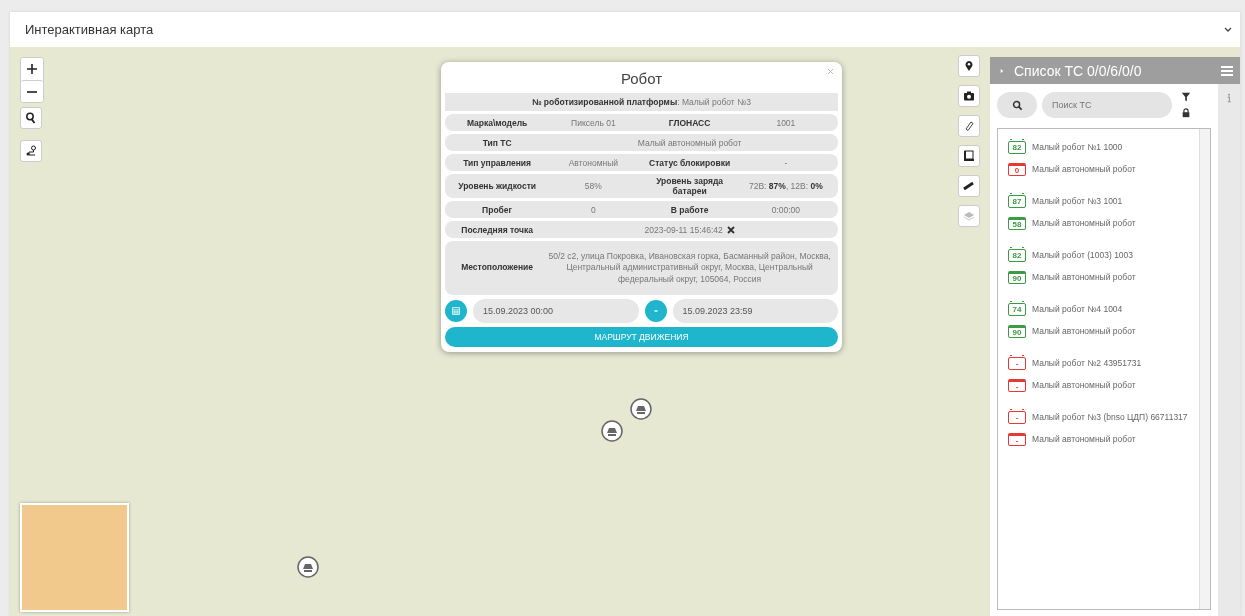 This screenshot has height=616, width=1245. Describe the element at coordinates (1110, 416) in the screenshot. I see `vehicle-text: Малый робот №3 (bnso ЦДП) 66711317` at that location.